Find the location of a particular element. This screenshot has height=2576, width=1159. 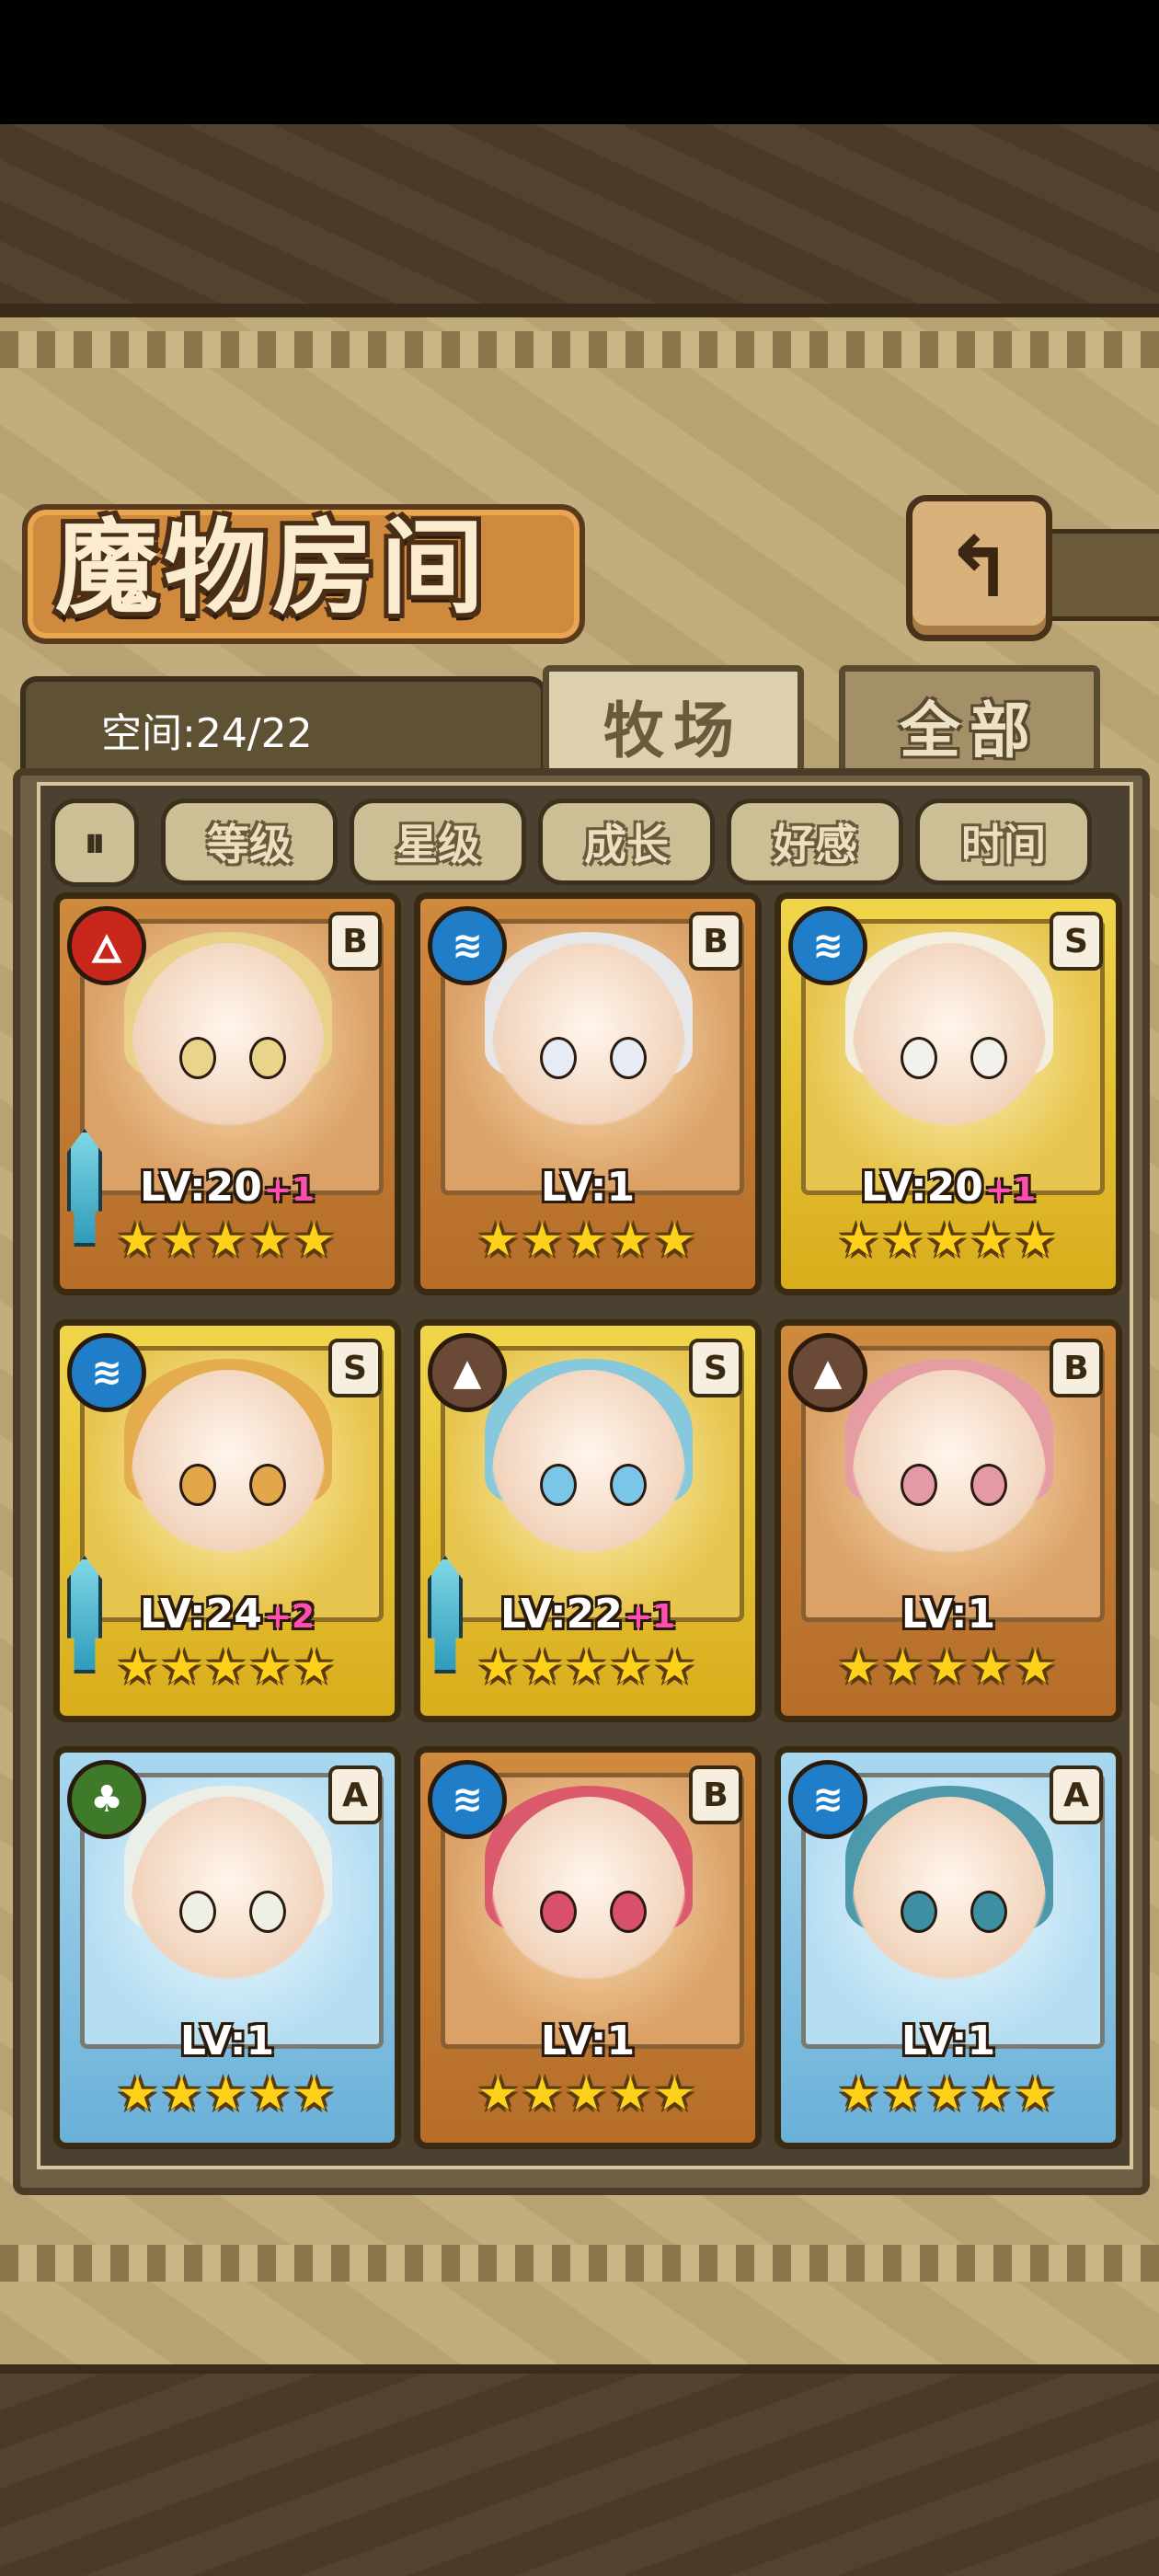

space-plate: 空间:24/22 is located at coordinates (283, 727).